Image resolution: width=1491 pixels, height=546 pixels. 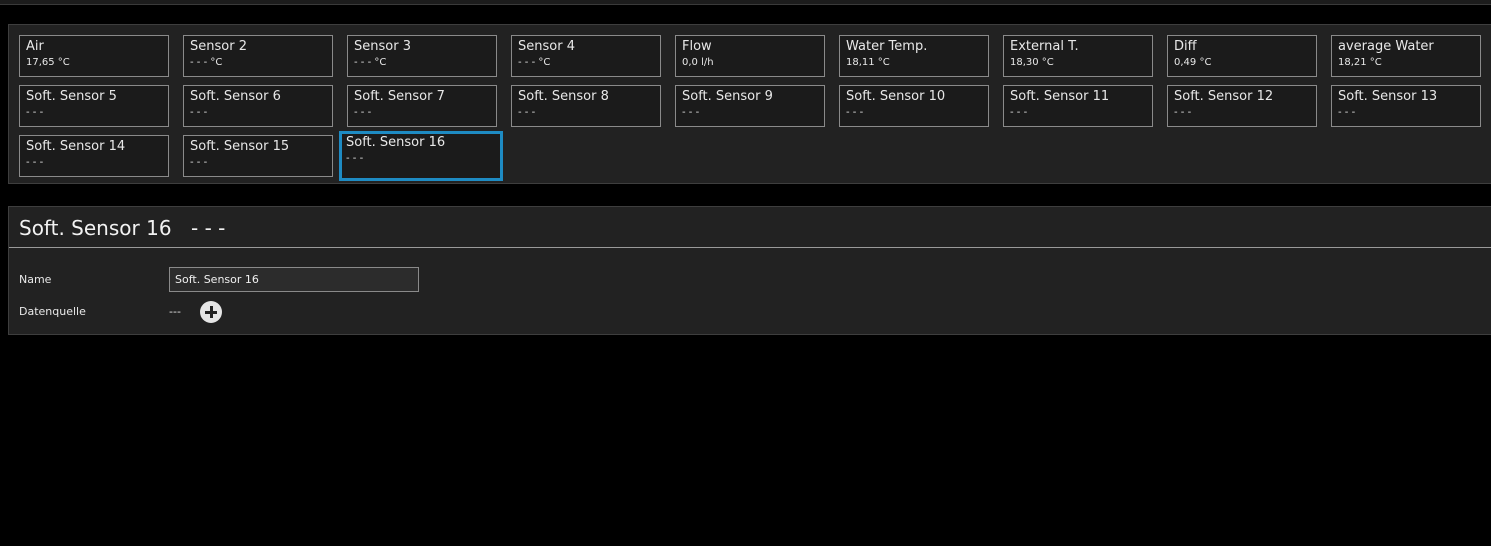 What do you see at coordinates (727, 96) in the screenshot?
I see `sensor-tile-label: Soft. Sensor 9` at bounding box center [727, 96].